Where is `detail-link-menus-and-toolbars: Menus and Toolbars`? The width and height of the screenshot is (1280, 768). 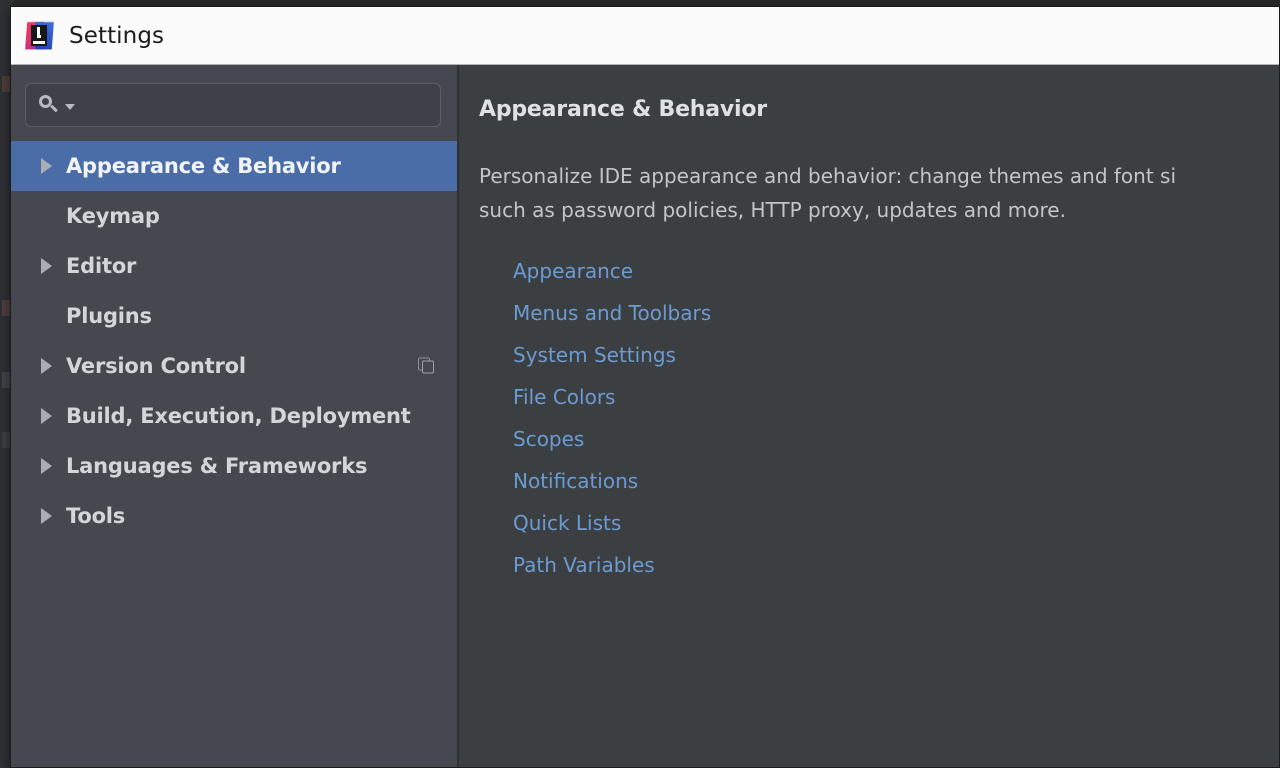 detail-link-menus-and-toolbars: Menus and Toolbars is located at coordinates (612, 313).